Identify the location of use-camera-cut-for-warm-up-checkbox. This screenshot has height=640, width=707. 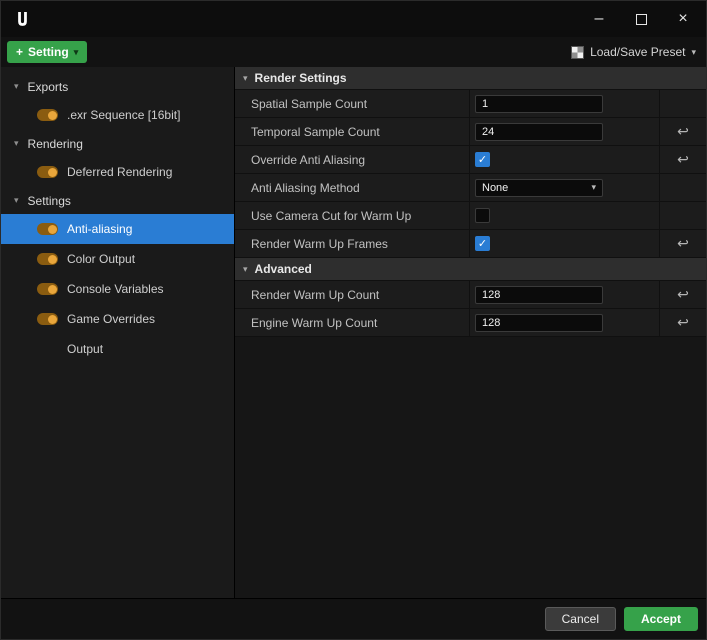
(482, 215).